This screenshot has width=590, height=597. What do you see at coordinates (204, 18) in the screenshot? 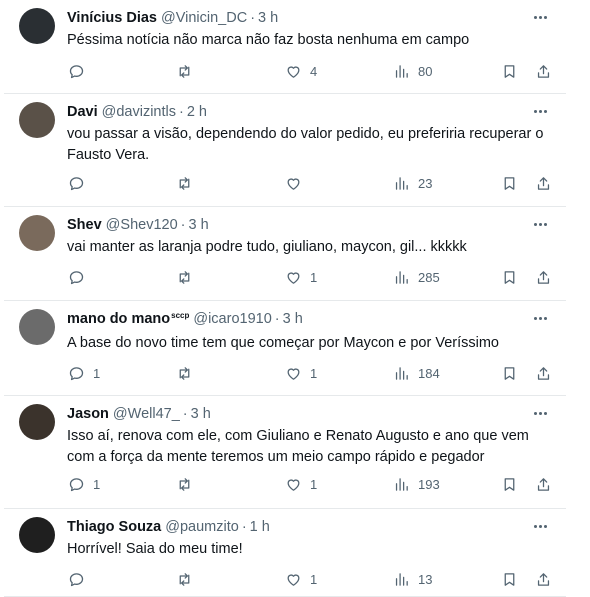
I see `user-handle: @Vinicin_DC` at bounding box center [204, 18].